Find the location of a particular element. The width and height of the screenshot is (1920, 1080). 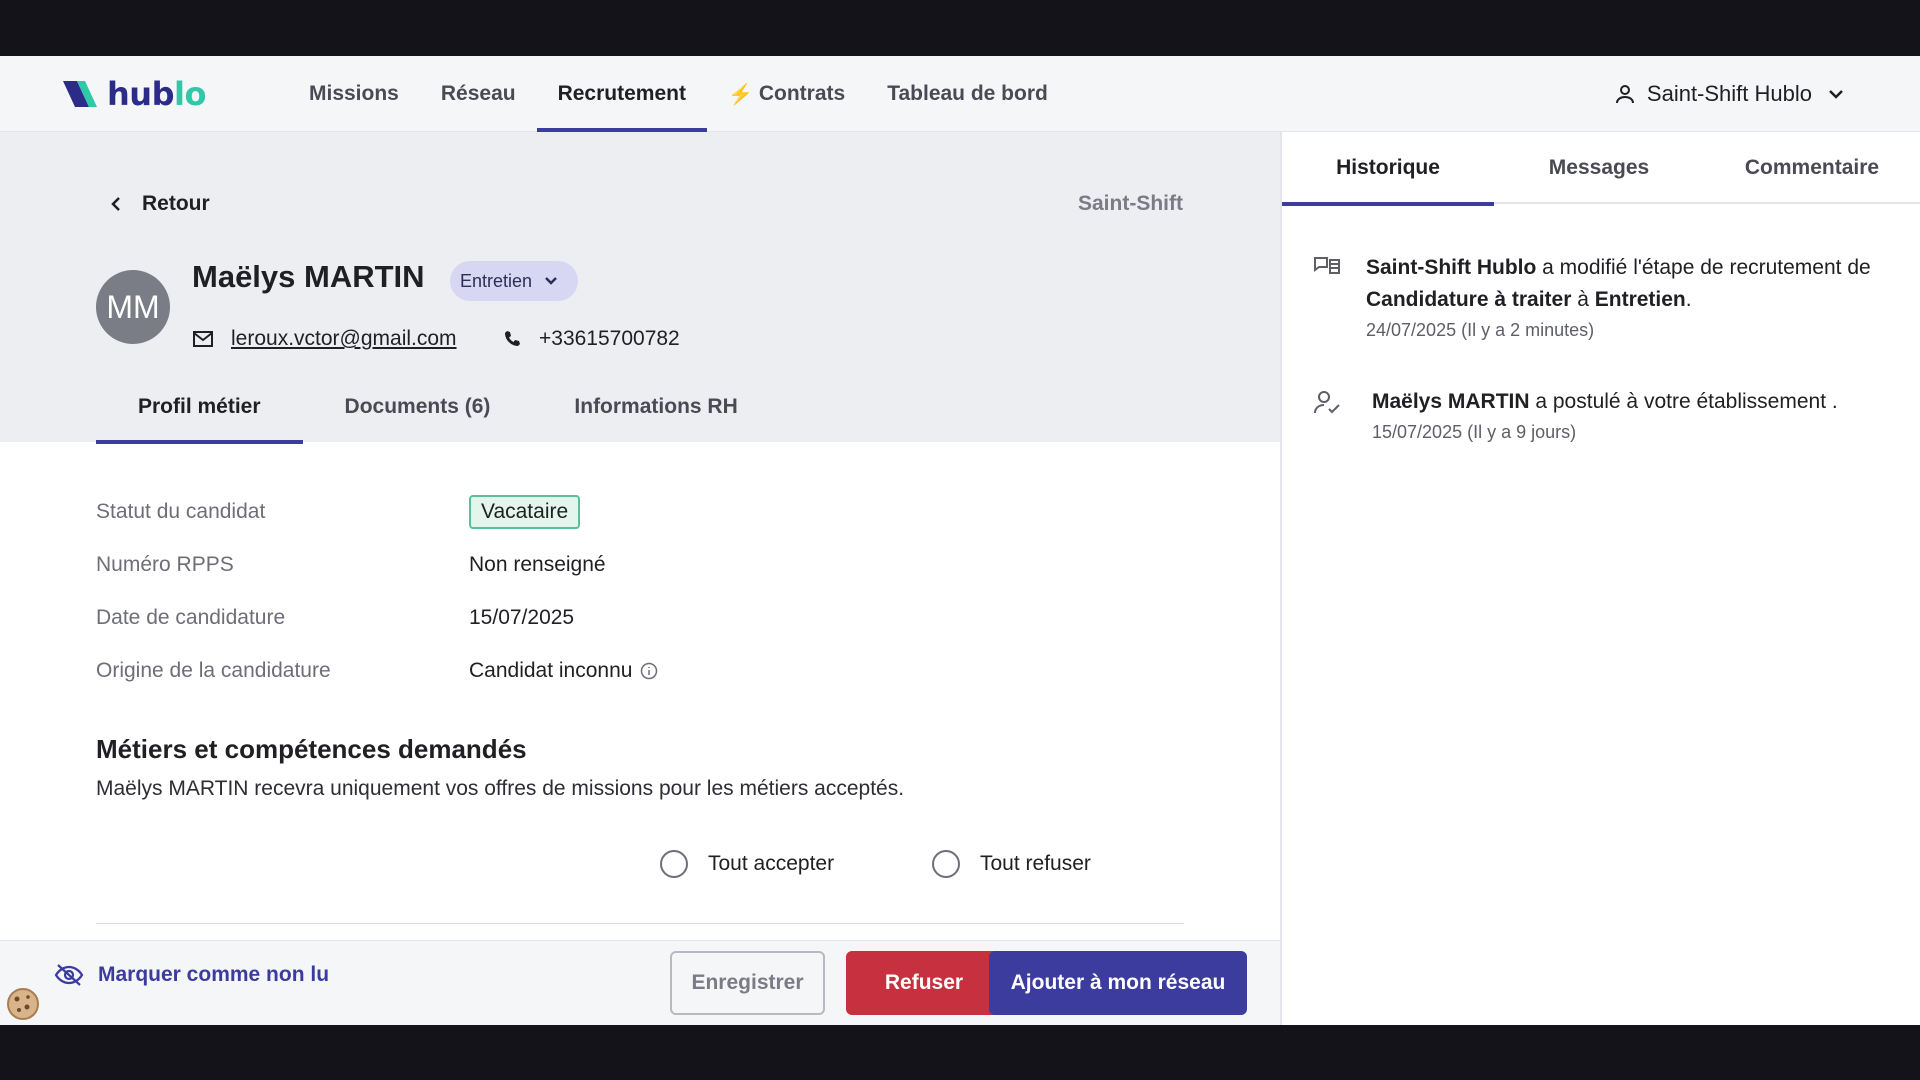

side-tabs: Historique Messages Commentaire is located at coordinates (1601, 169).